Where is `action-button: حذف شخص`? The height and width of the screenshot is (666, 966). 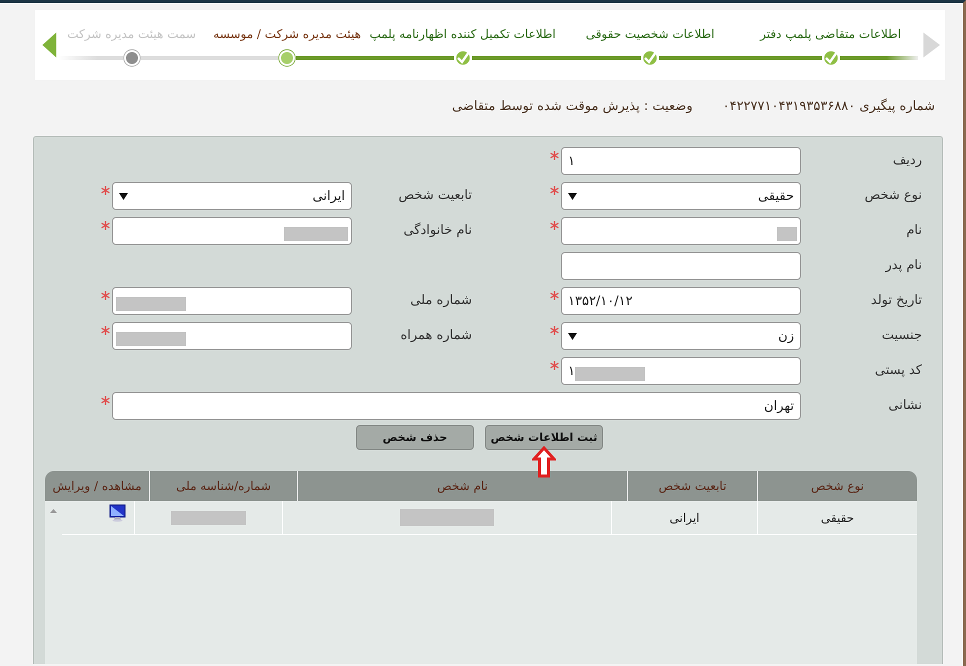 action-button: حذف شخص is located at coordinates (415, 437).